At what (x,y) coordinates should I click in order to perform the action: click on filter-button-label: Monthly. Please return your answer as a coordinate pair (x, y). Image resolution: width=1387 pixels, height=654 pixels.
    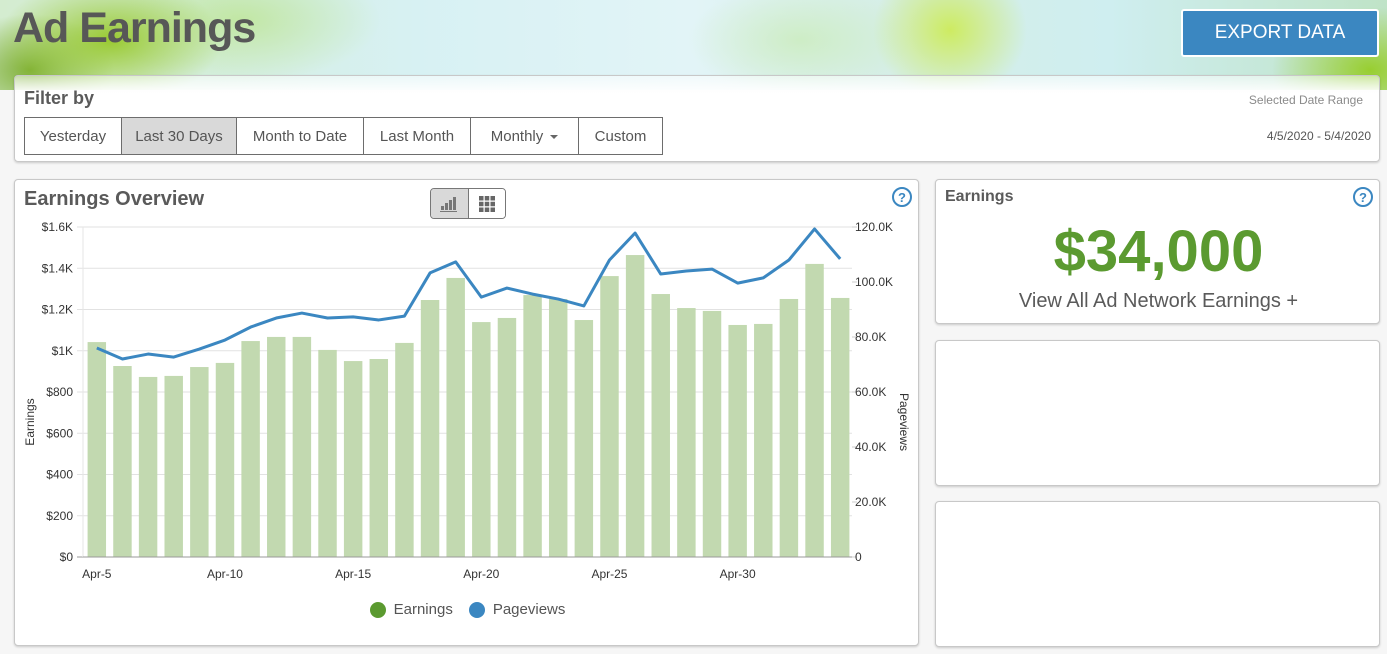
    Looking at the image, I should click on (517, 136).